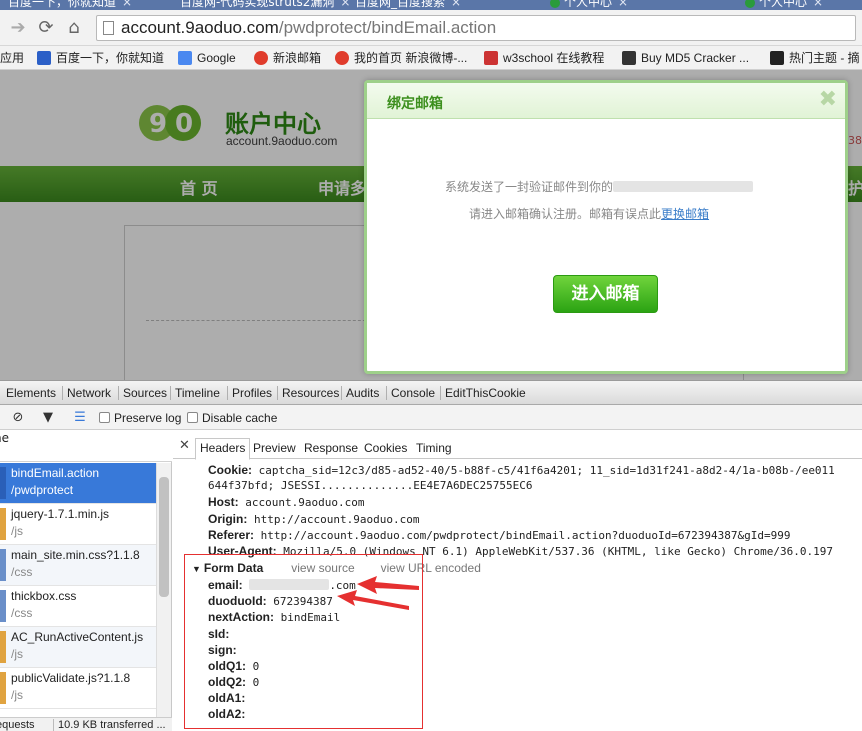 The image size is (862, 731). Describe the element at coordinates (17, 531) in the screenshot. I see `request-path: /js` at that location.